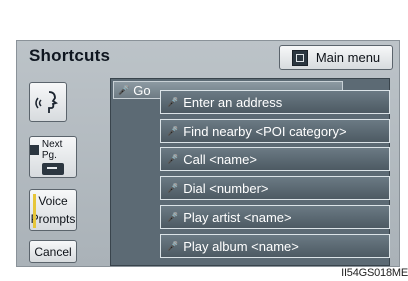  I want to click on command-label: Play album <name>, so click(241, 246).